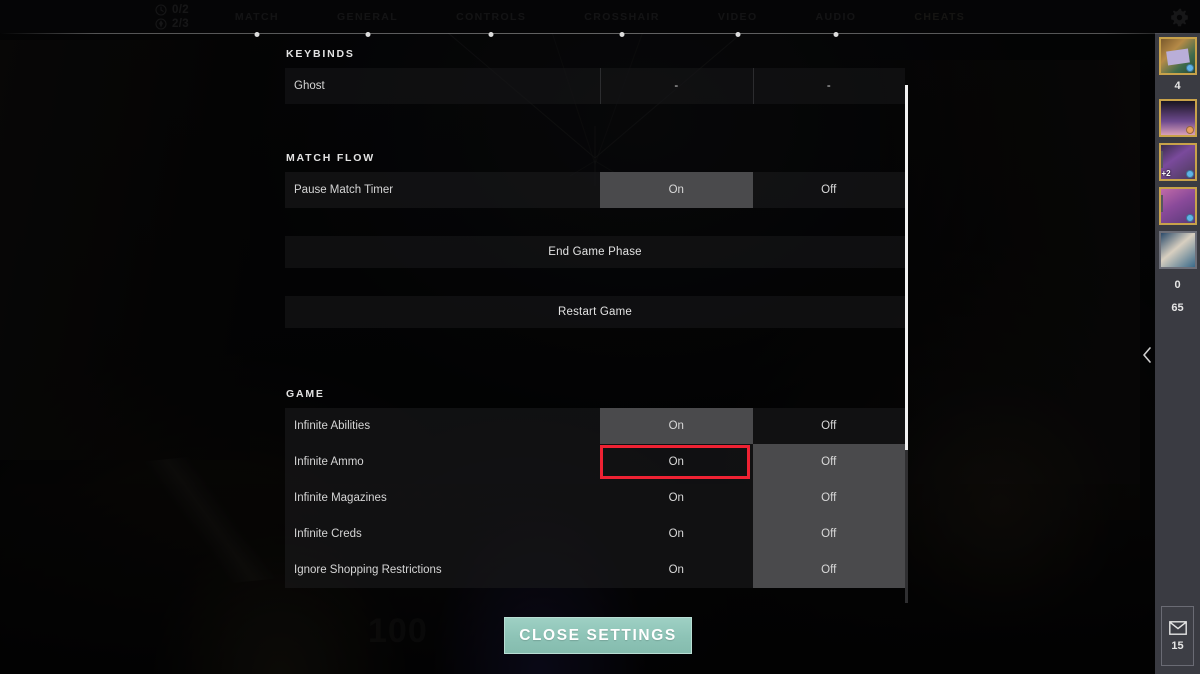  What do you see at coordinates (491, 34) in the screenshot?
I see `tab-controls-dot` at bounding box center [491, 34].